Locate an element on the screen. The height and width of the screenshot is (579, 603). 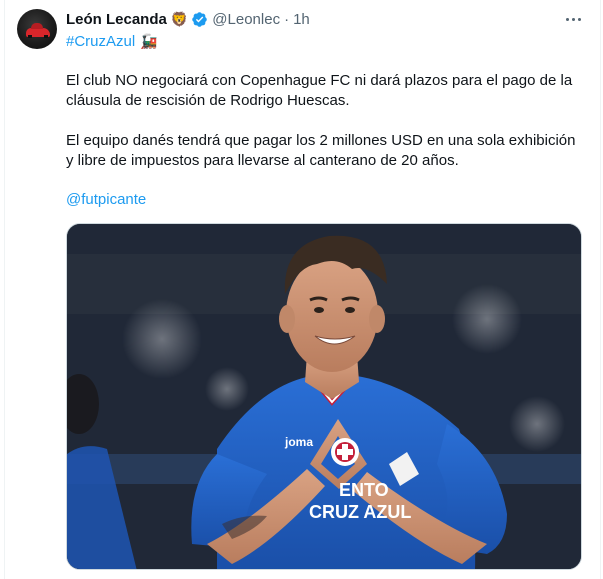
more-options-icon is located at coordinates (573, 19).